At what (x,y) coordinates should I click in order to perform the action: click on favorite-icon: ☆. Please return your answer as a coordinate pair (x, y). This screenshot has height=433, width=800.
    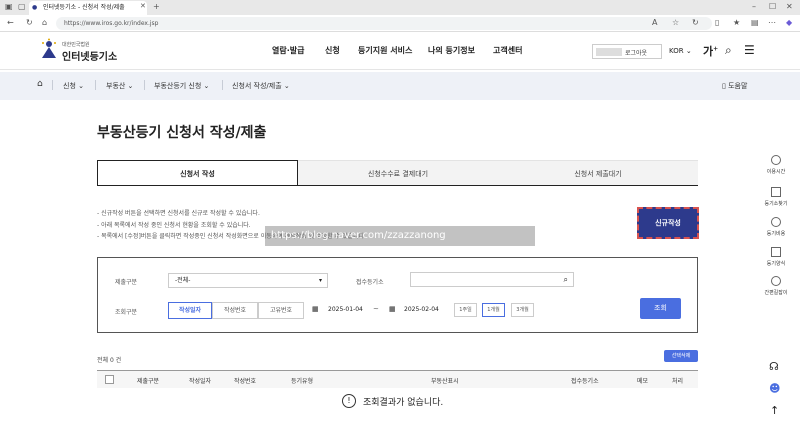
    Looking at the image, I should click on (675, 23).